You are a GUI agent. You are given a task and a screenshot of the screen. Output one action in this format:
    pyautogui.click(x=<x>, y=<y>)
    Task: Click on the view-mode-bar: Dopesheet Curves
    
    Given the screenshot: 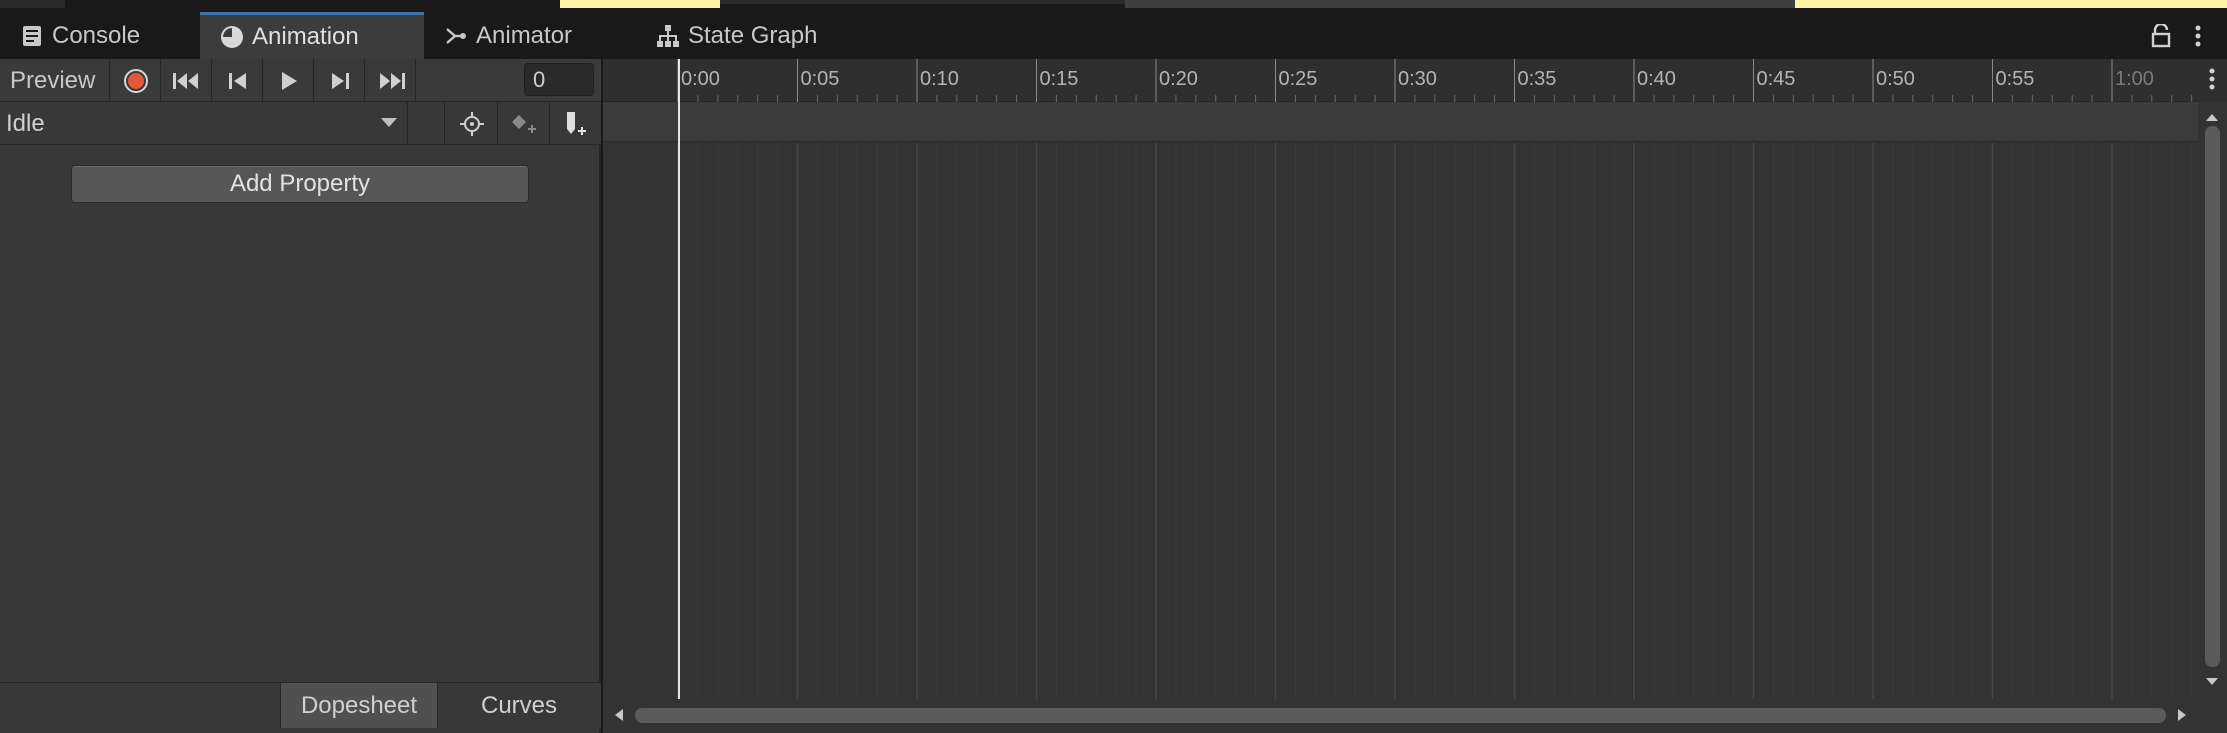 What is the action you would take?
    pyautogui.click(x=300, y=705)
    